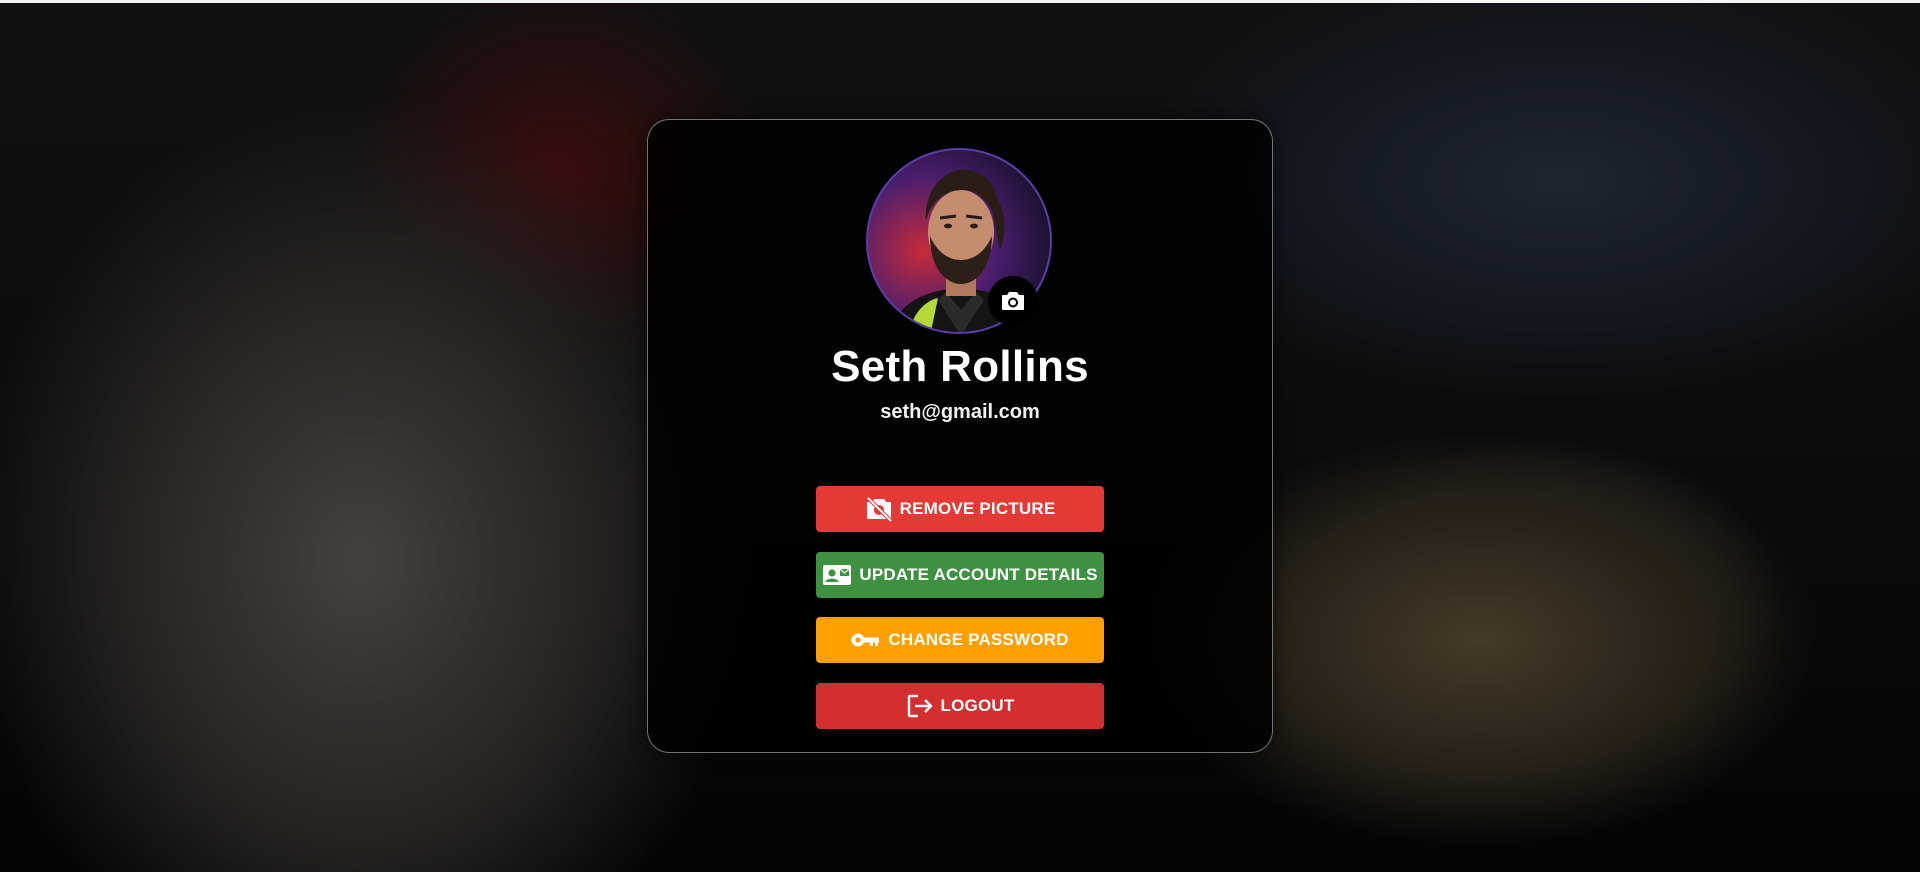 Image resolution: width=1920 pixels, height=872 pixels. Describe the element at coordinates (977, 705) in the screenshot. I see `logout-label: LOGOUT` at that location.